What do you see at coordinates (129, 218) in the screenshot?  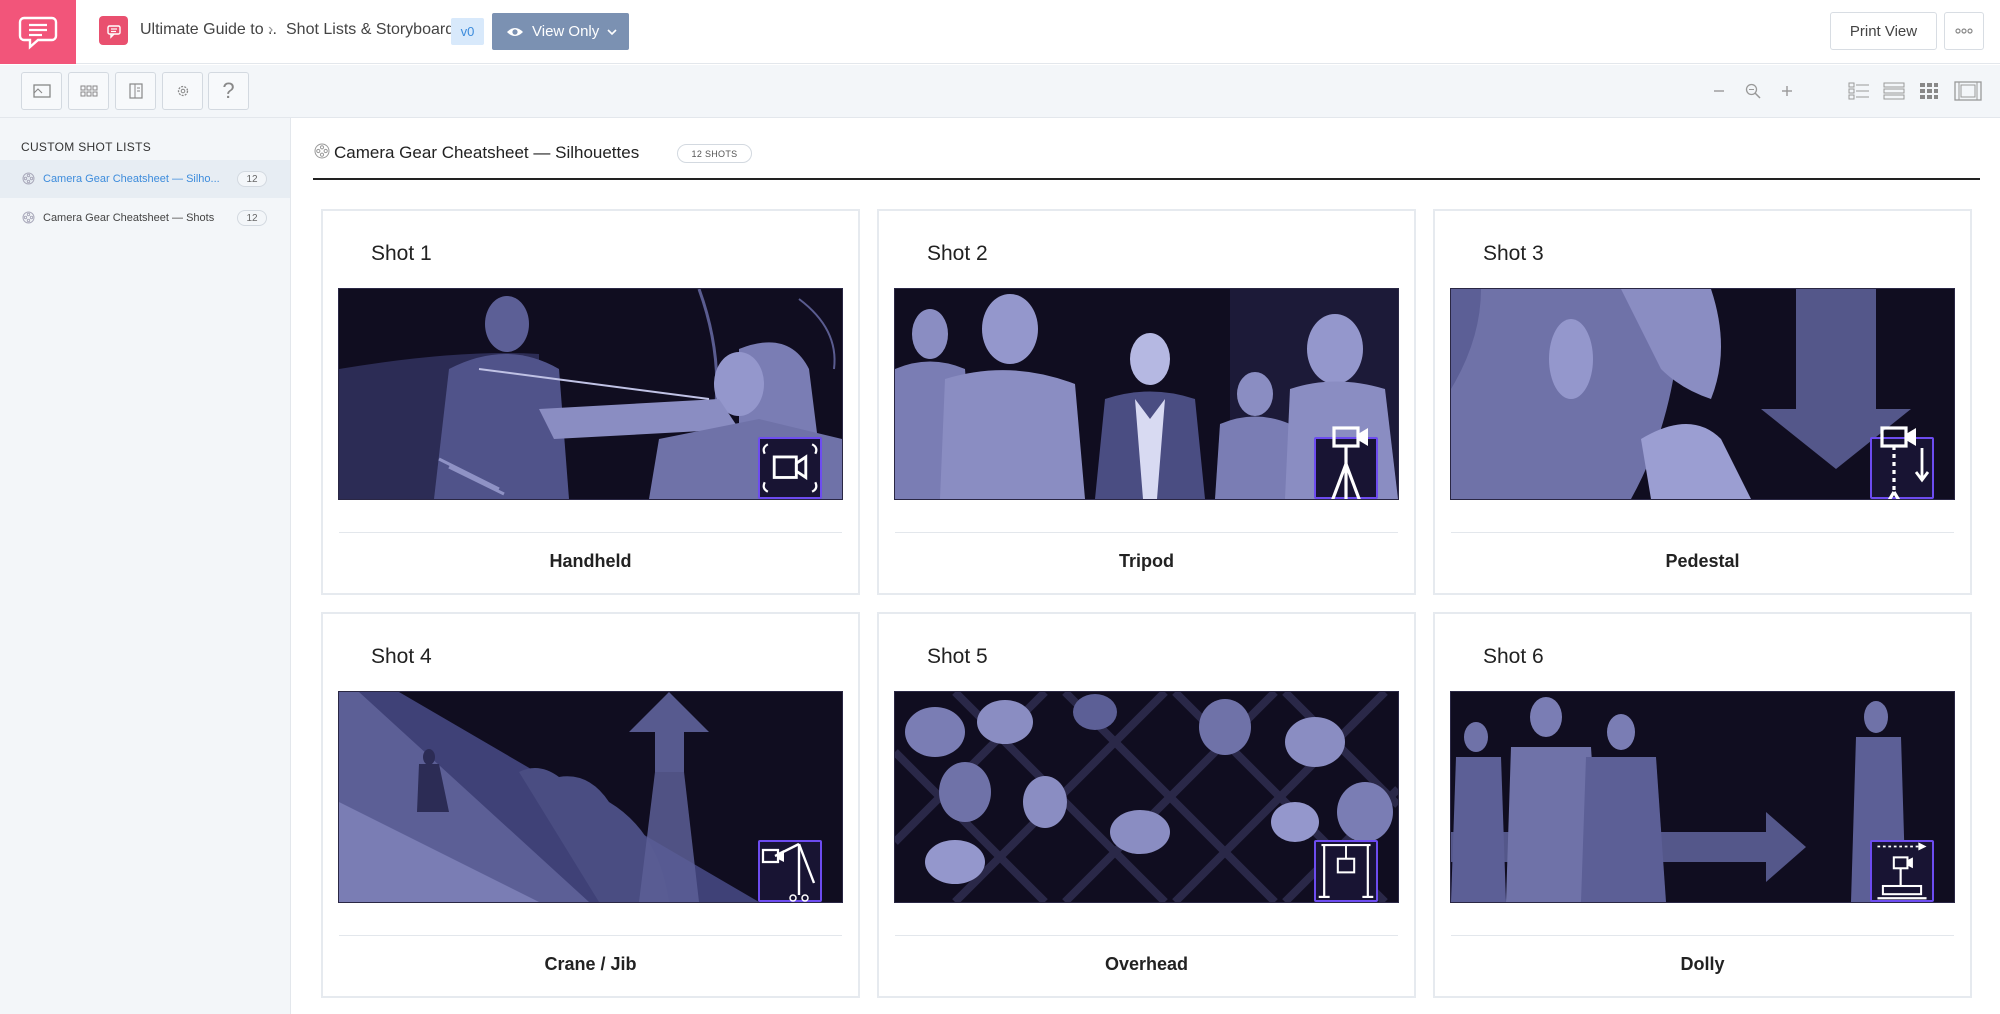 I see `sidebar-item-label: Camera Gear Cheatsheet — Shots` at bounding box center [129, 218].